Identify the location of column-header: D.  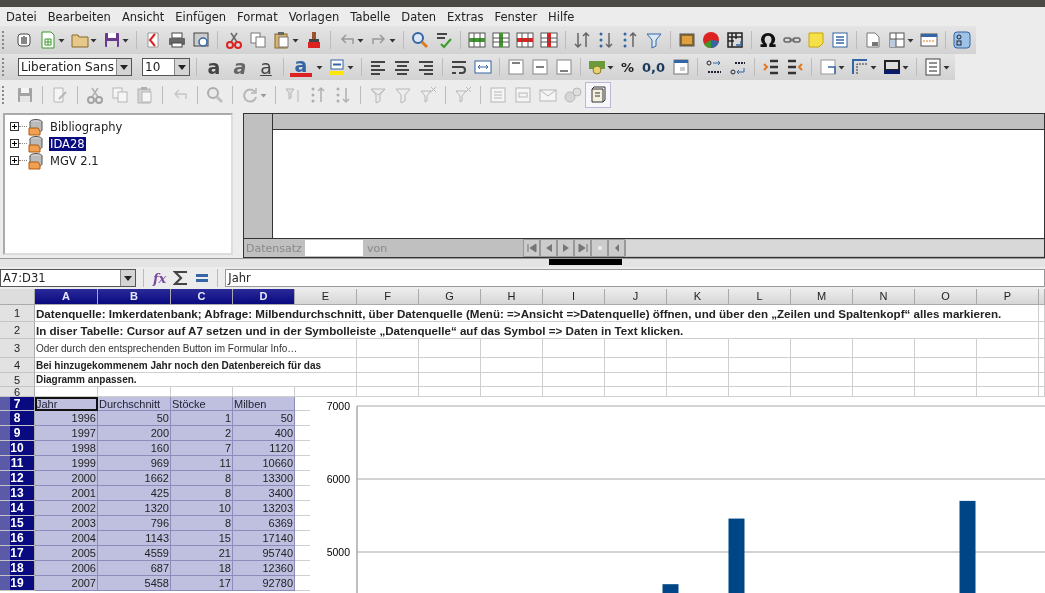
(264, 297).